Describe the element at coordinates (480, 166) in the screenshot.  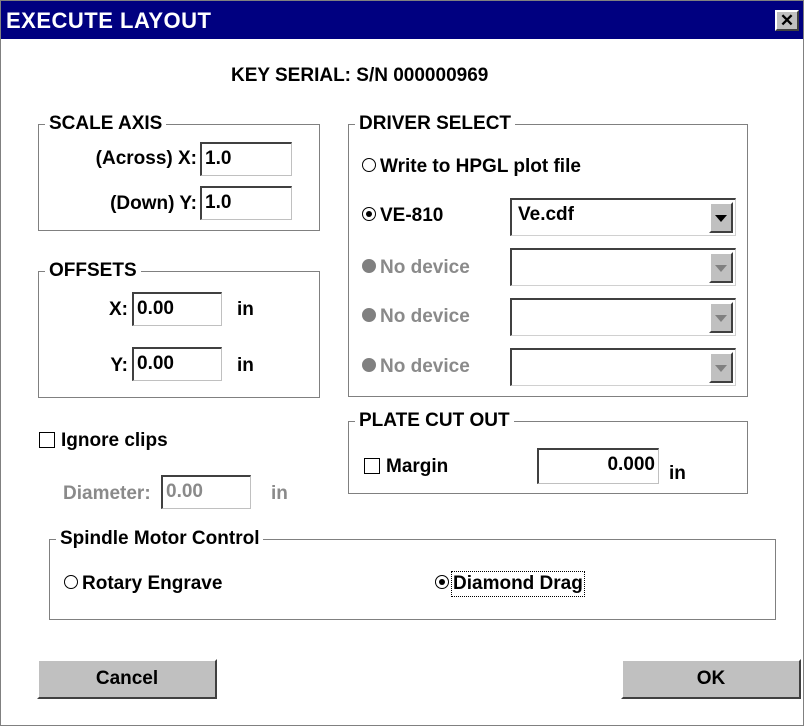
I see `driver-hpgl-label: Write to HPGL plot file` at that location.